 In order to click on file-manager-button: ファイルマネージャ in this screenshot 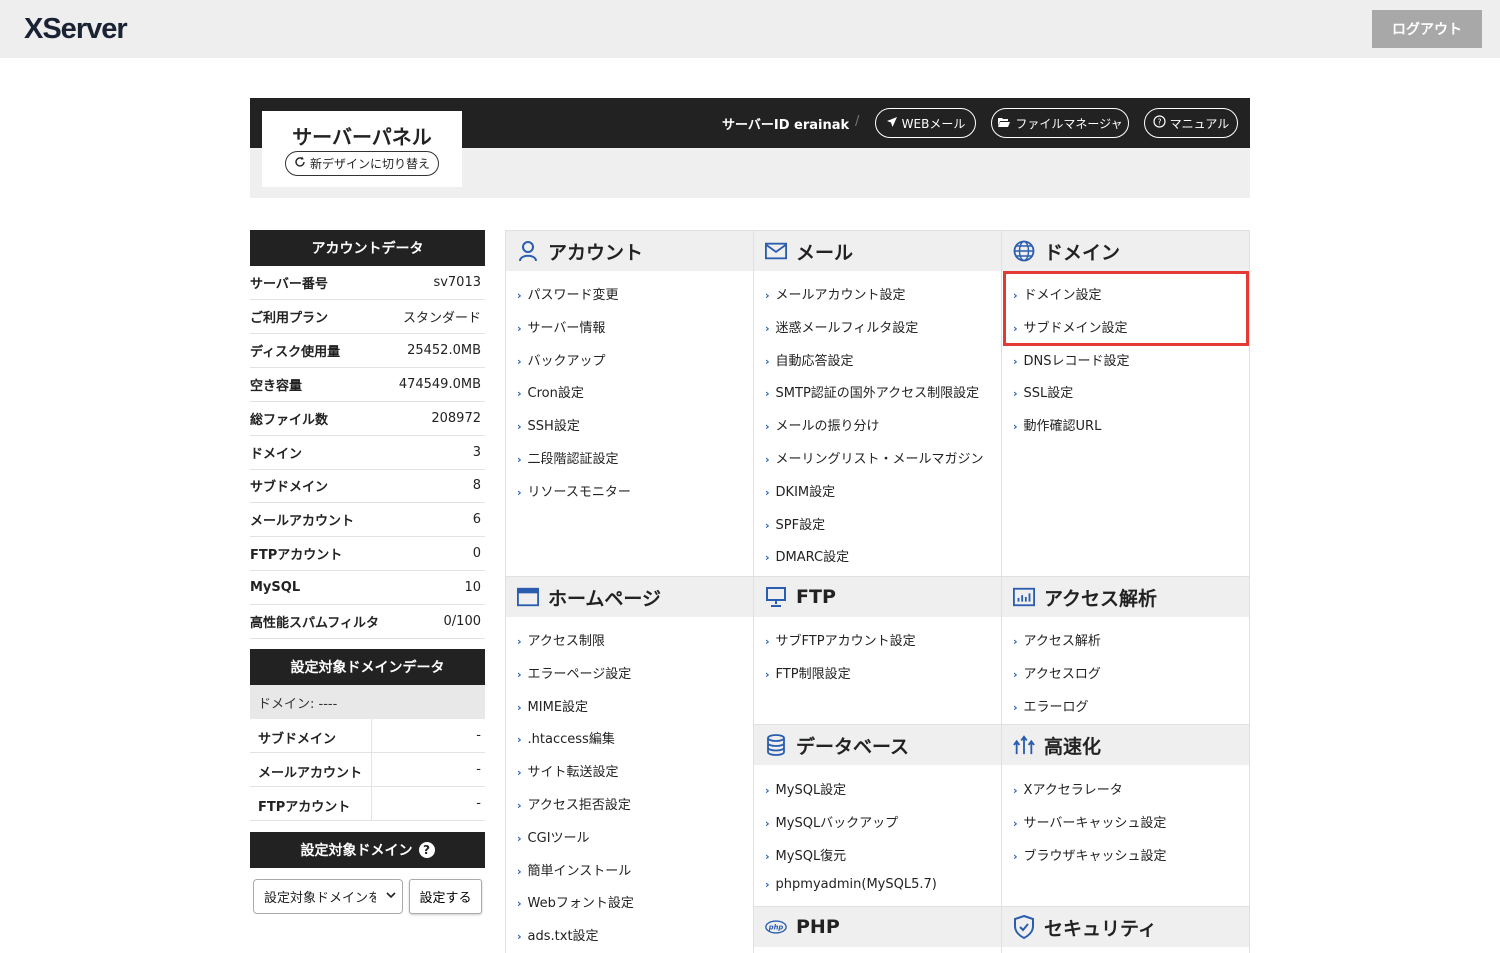, I will do `click(1060, 123)`.